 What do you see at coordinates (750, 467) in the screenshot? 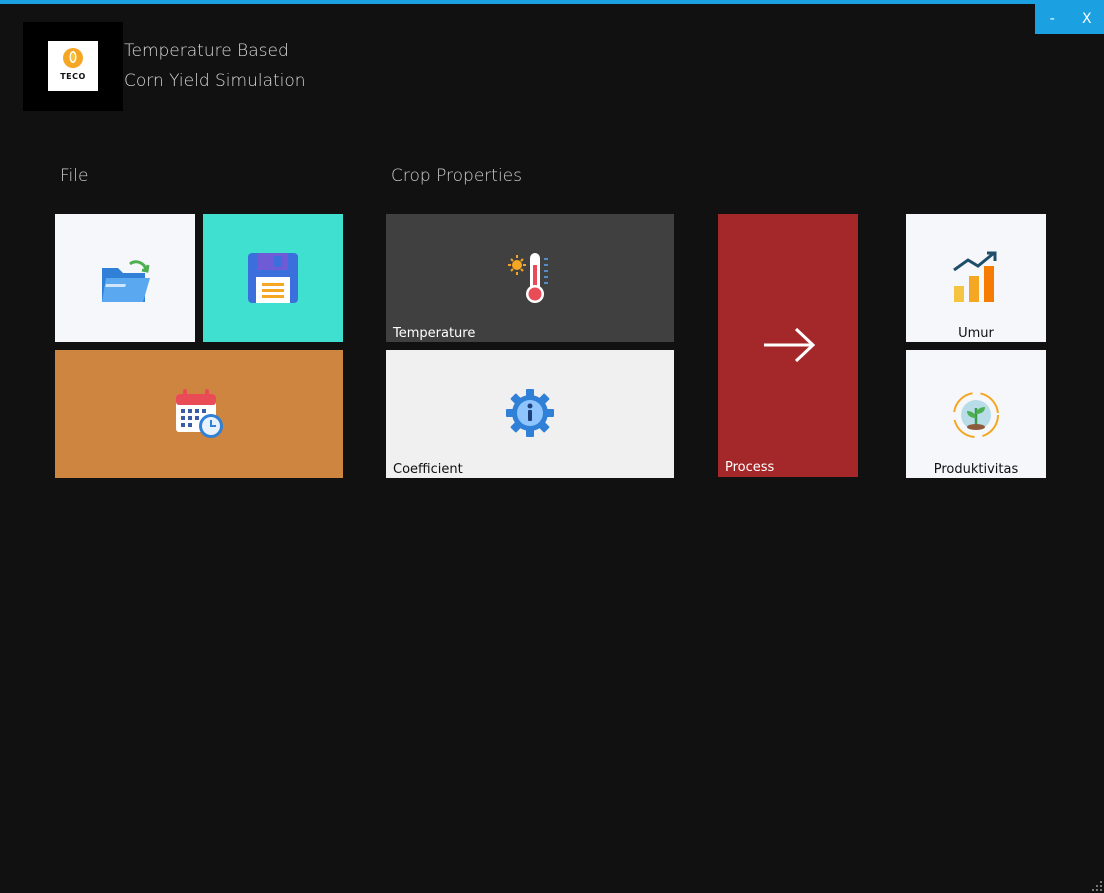
I see `process-tile-label: Process` at bounding box center [750, 467].